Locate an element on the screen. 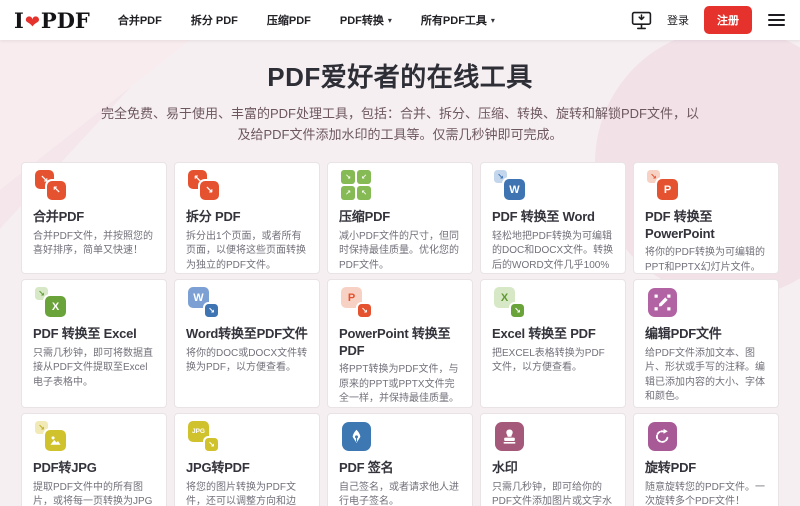 The width and height of the screenshot is (800, 506). card-desc: 减小PDF文件的尺寸，但同时保持最佳质量。优化您的PDF文件。 is located at coordinates (399, 250).